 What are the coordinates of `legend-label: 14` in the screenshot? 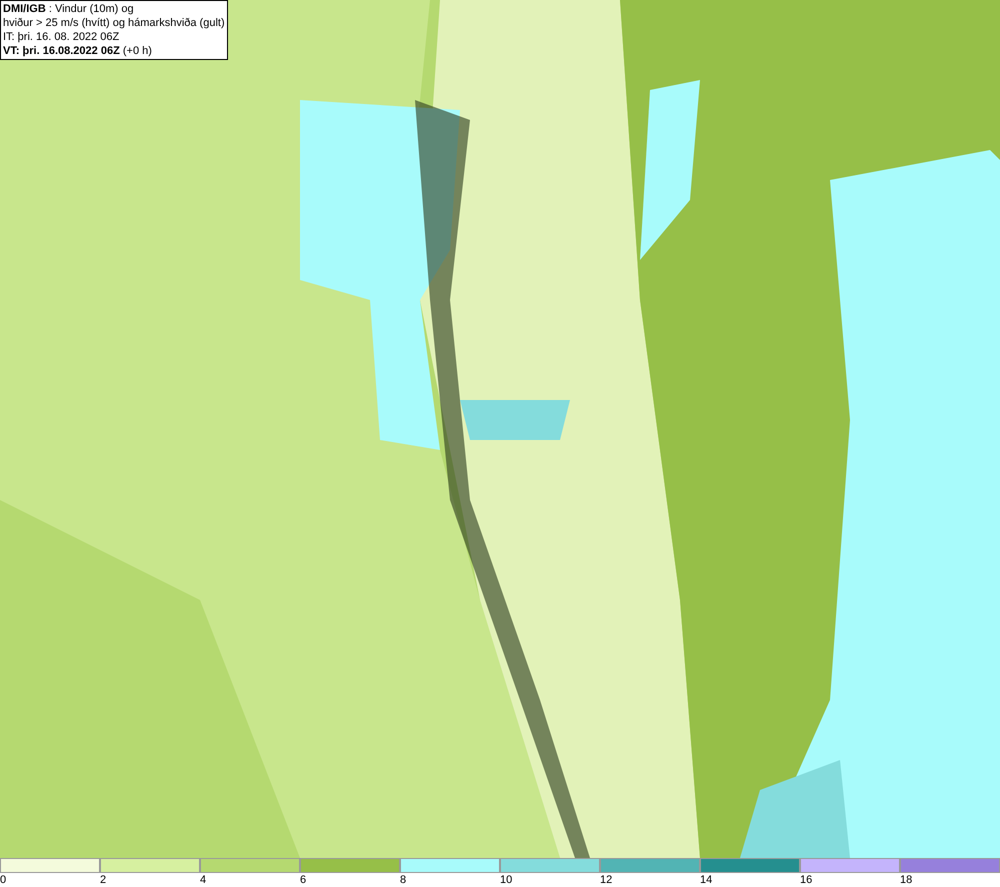 It's located at (706, 880).